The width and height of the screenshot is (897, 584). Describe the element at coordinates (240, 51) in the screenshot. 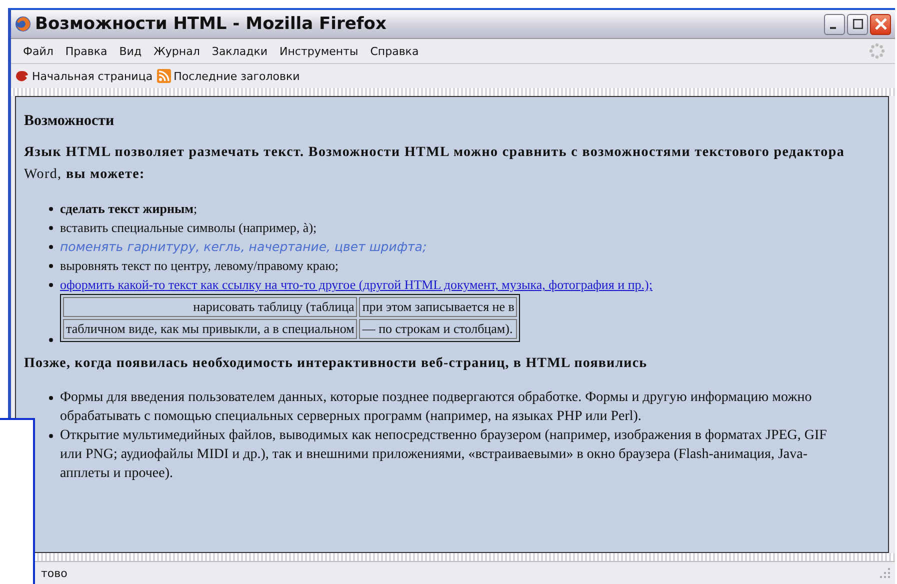

I see `menu-item: Закладки` at that location.